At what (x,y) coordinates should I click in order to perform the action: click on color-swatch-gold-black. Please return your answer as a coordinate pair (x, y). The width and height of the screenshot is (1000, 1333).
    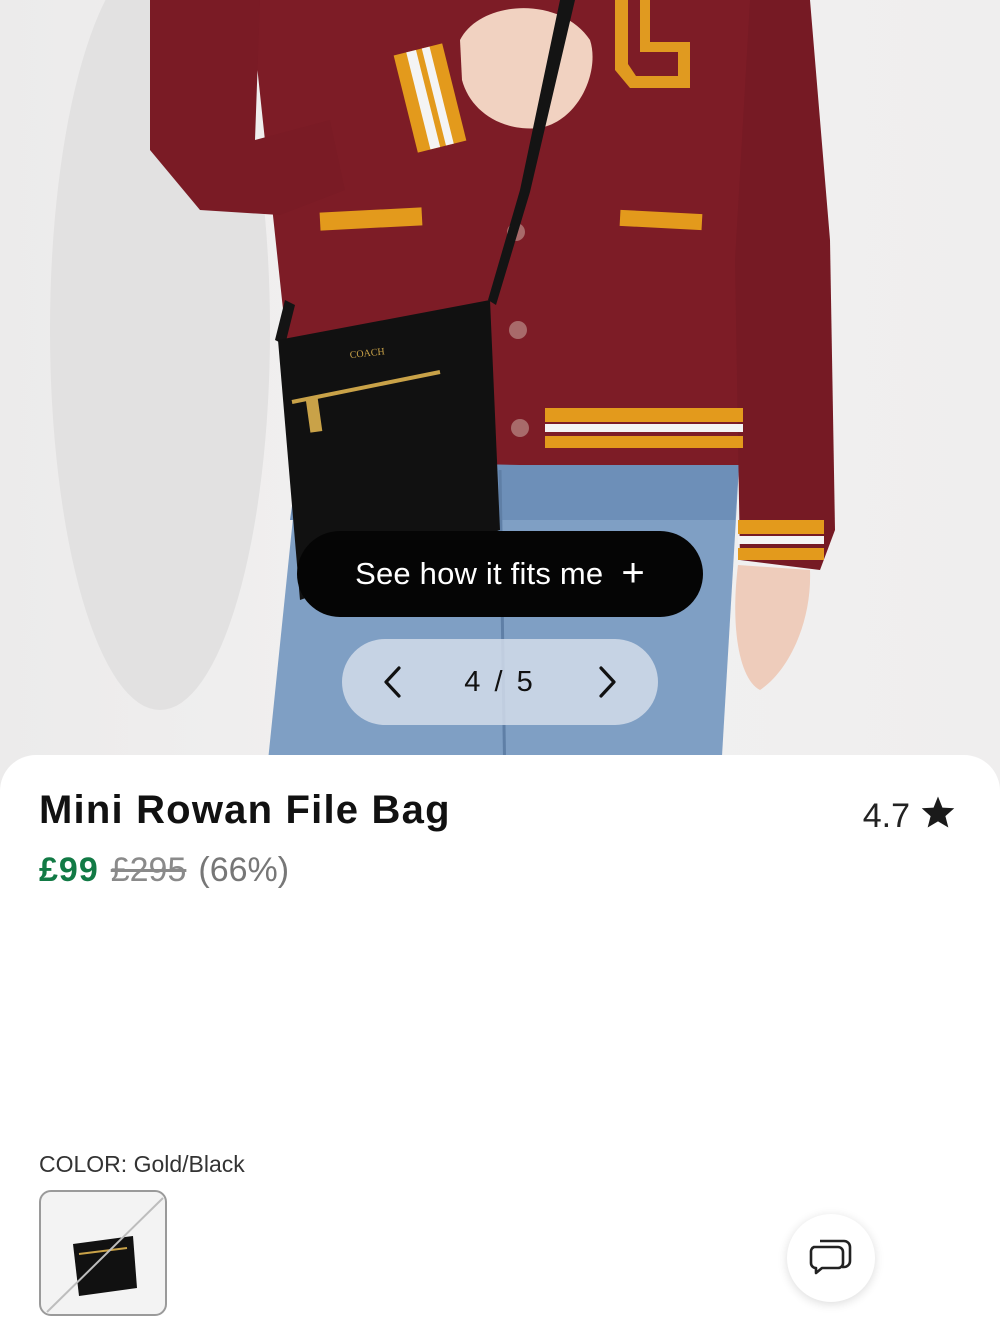
    Looking at the image, I should click on (103, 1253).